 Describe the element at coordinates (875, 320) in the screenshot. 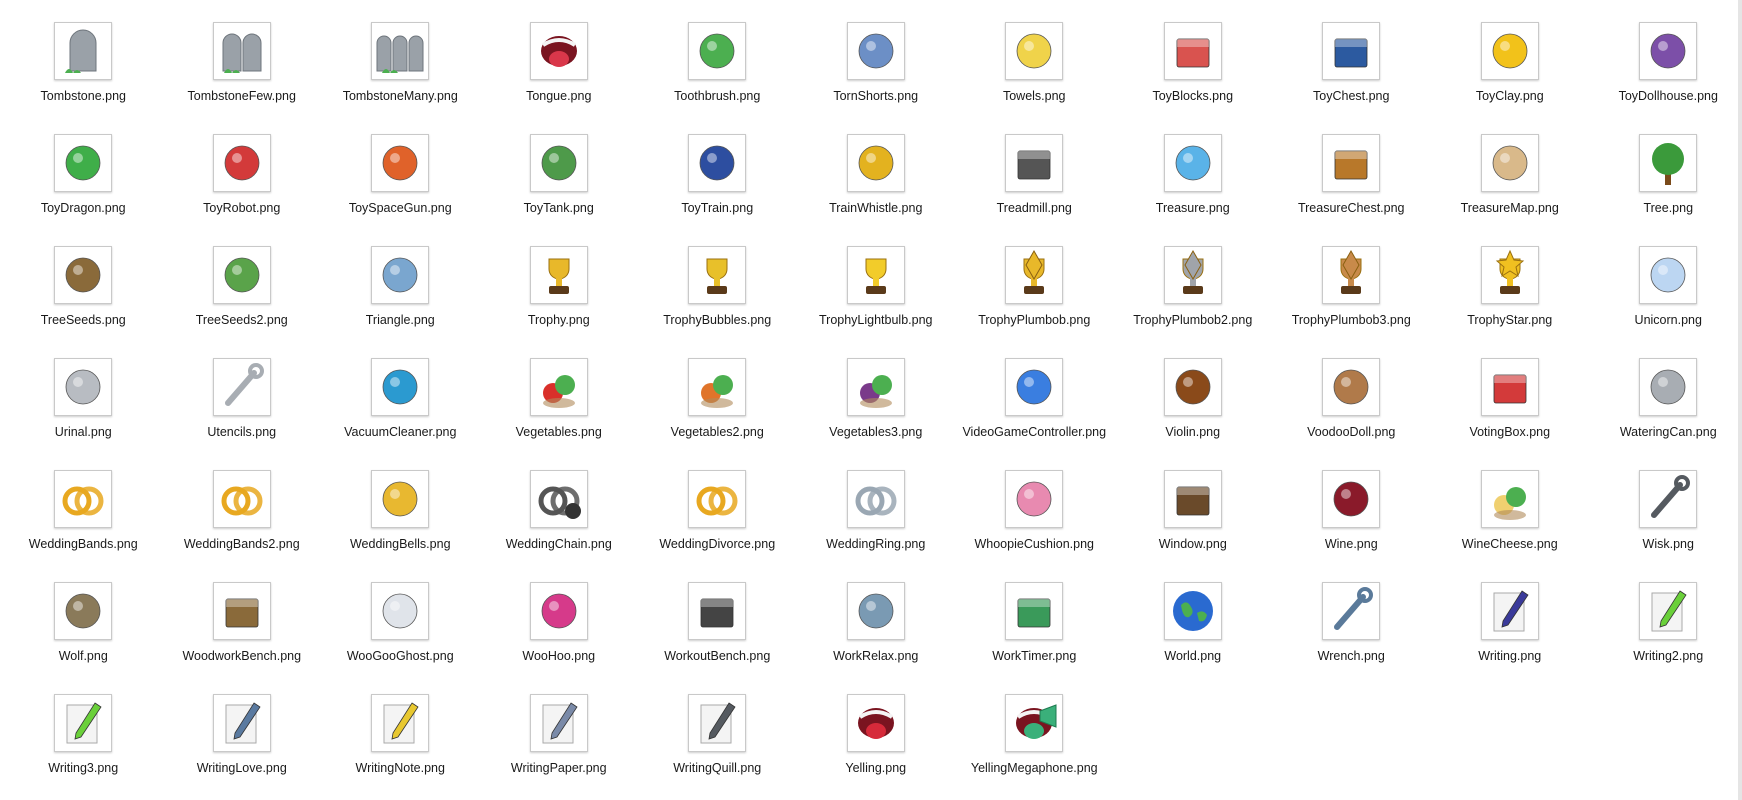

I see `file-name-label: TrophyLightbulb.png` at that location.